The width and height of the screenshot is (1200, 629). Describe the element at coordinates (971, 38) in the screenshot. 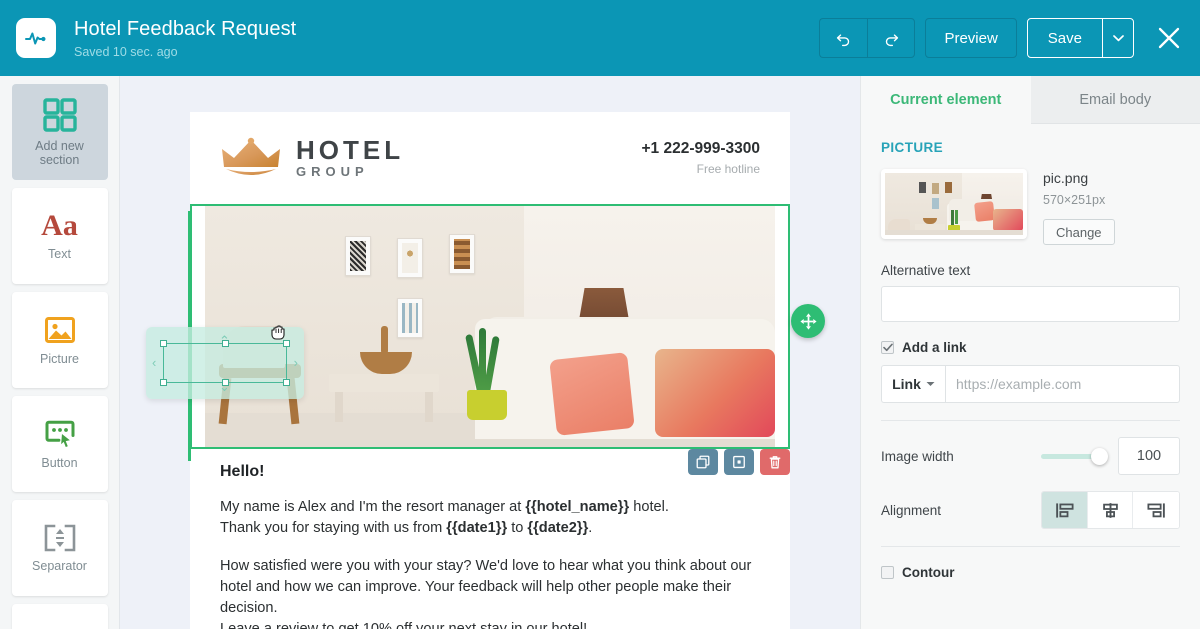

I see `preview-button: Preview` at that location.